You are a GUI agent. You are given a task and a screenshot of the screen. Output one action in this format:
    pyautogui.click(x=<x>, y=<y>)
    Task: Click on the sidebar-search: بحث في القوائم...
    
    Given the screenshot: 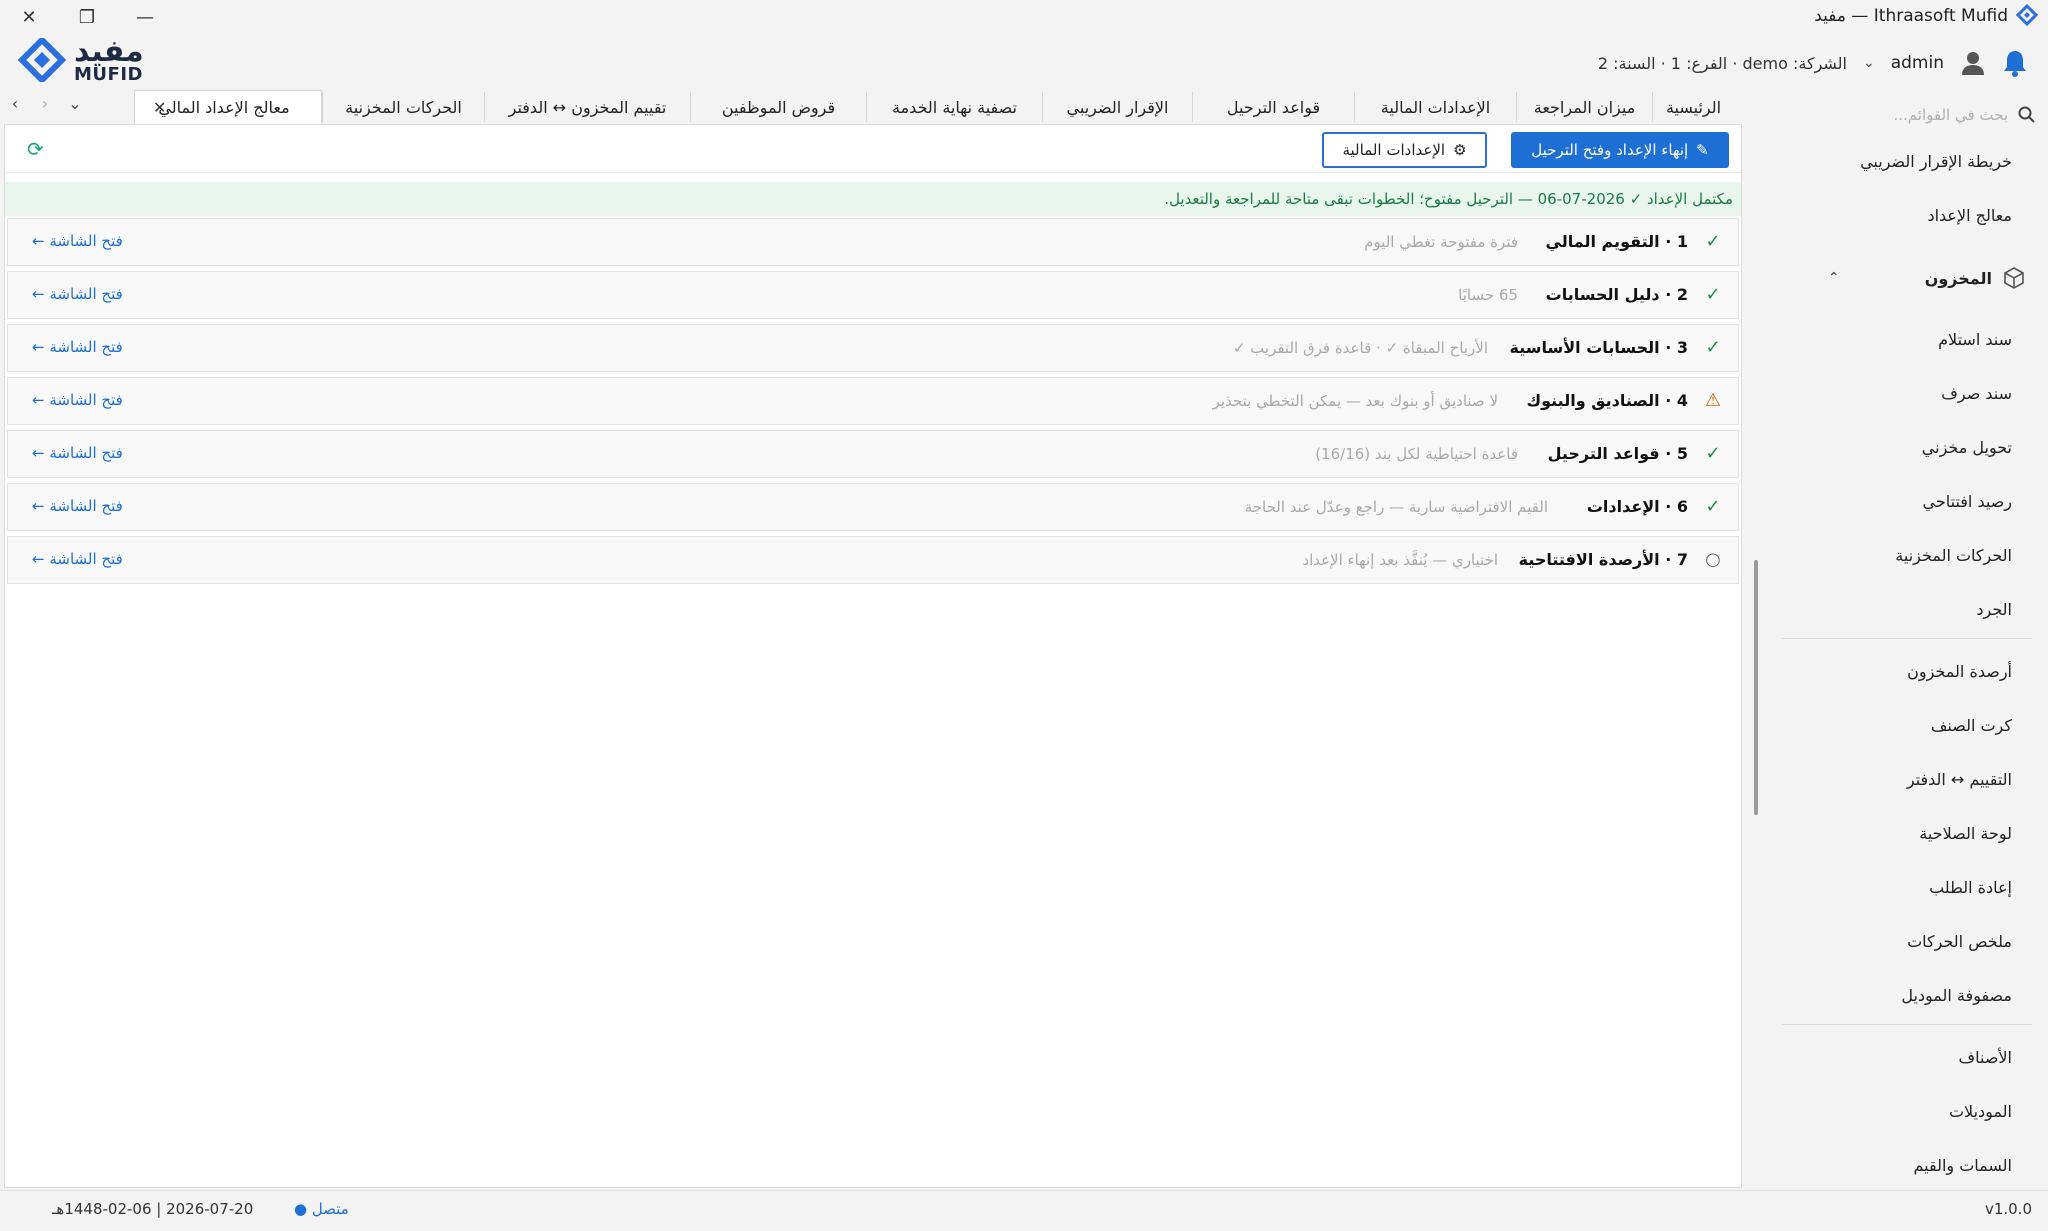 What is the action you would take?
    pyautogui.click(x=1901, y=115)
    